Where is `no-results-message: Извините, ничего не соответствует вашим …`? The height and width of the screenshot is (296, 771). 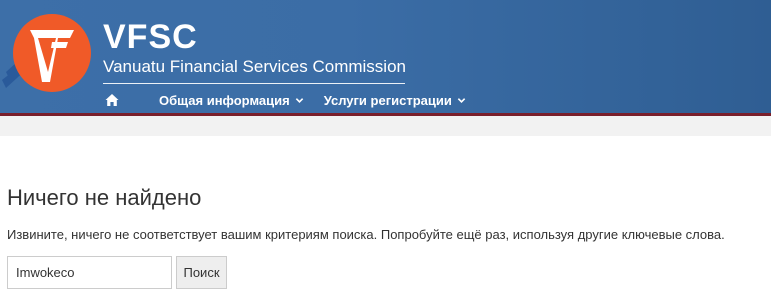
no-results-message: Извините, ничего не соответствует вашим … is located at coordinates (366, 234).